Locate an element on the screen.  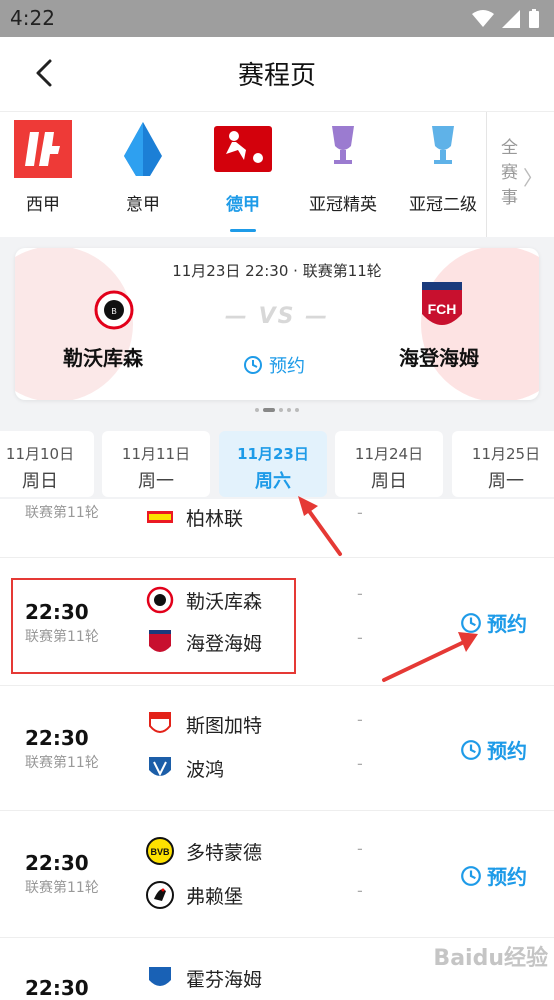
away-team: 弗赖堡 is located at coordinates (194, 895).